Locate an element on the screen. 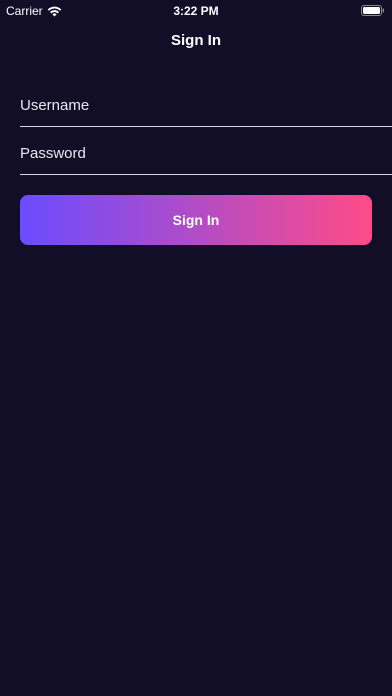 The height and width of the screenshot is (696, 392). status-bar: Carrier 3:22 PM is located at coordinates (196, 11).